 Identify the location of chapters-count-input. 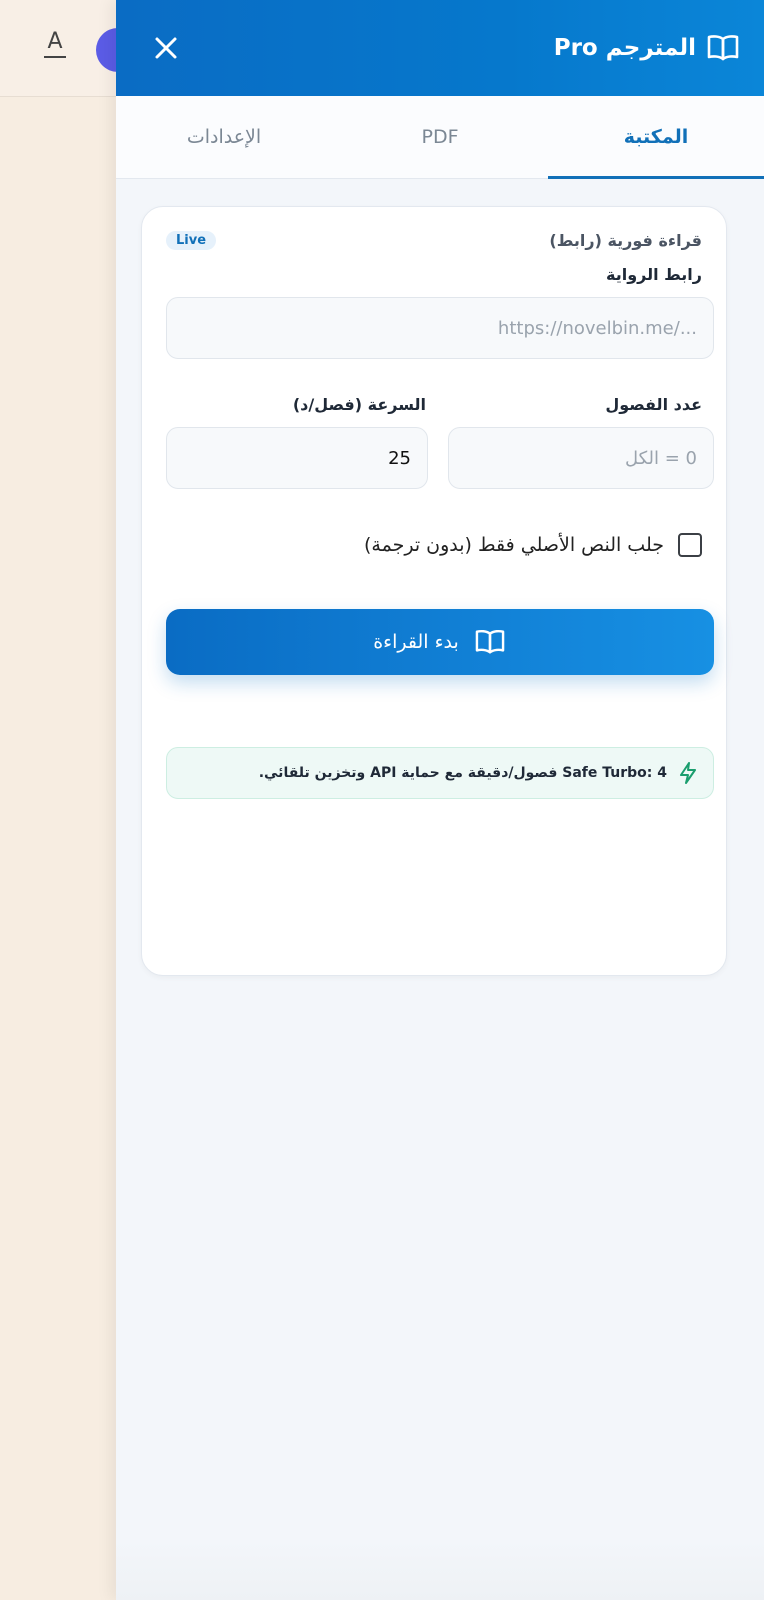
(581, 458).